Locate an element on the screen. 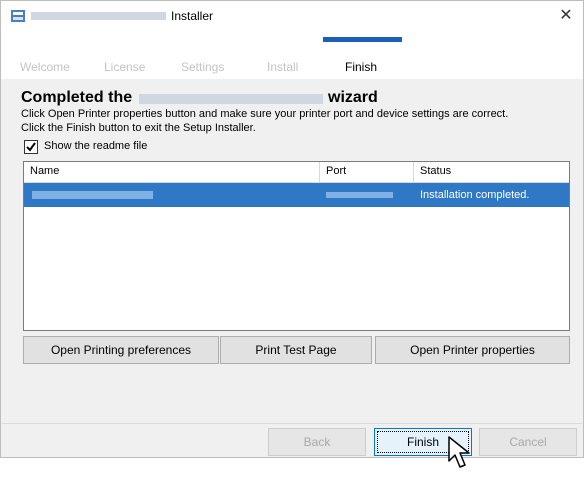 The image size is (586, 481). checkmark-icon is located at coordinates (31, 147).